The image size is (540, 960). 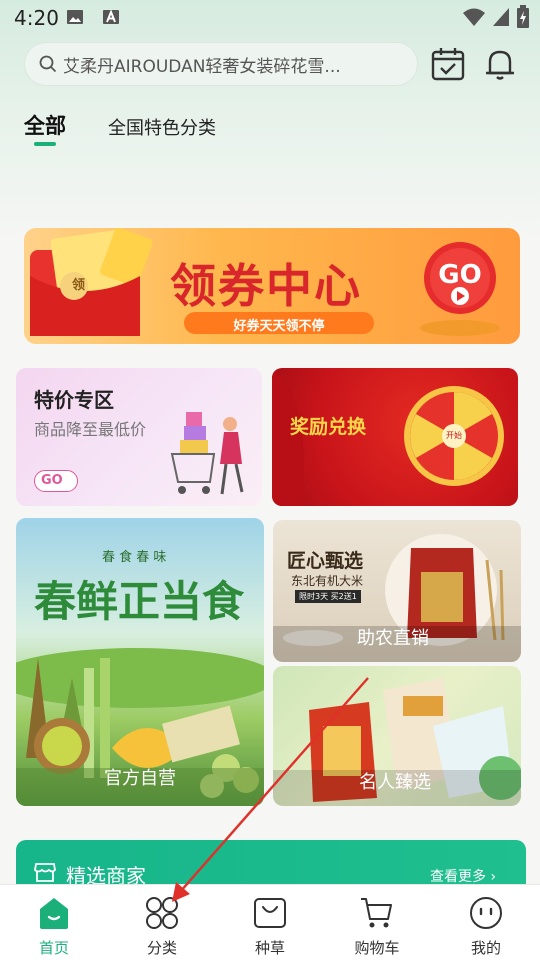 I want to click on tab-category: 分类, so click(x=162, y=924).